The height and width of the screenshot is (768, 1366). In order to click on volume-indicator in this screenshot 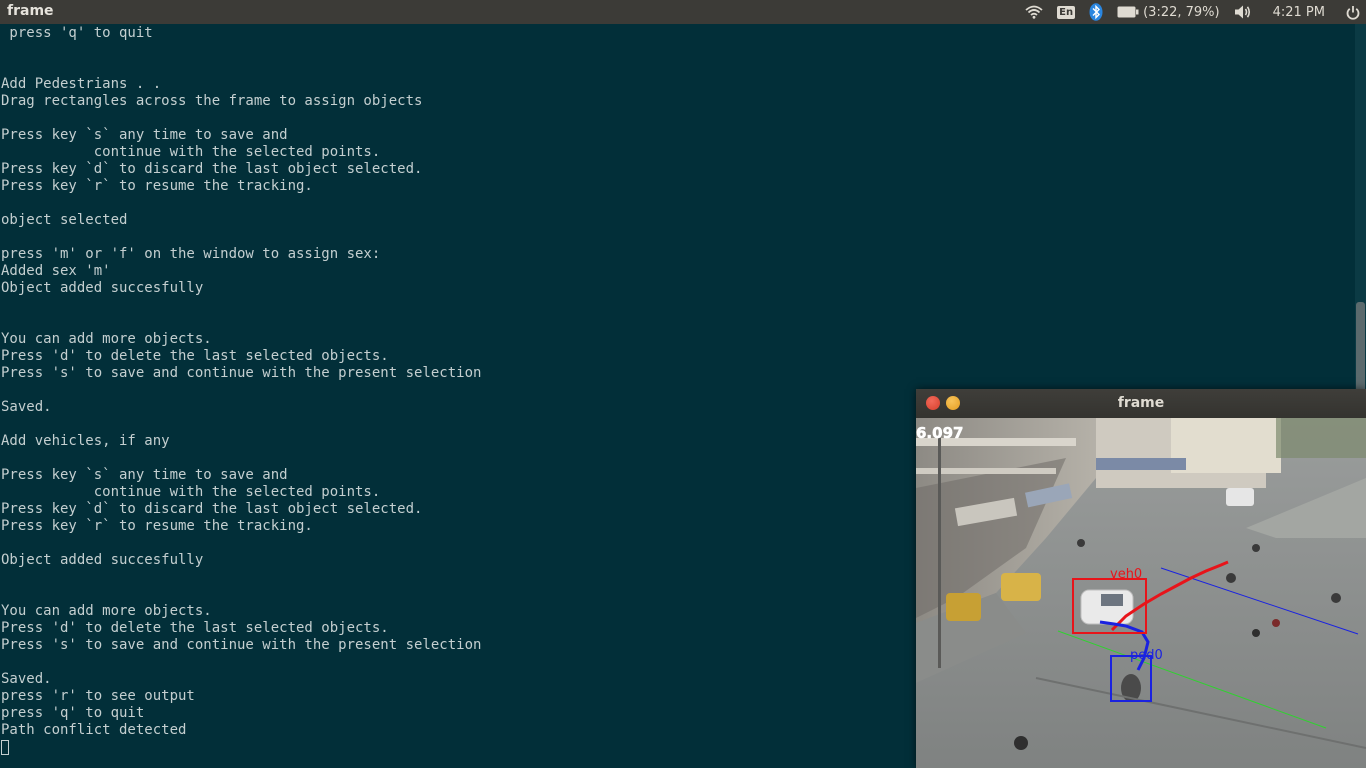, I will do `click(1243, 12)`.